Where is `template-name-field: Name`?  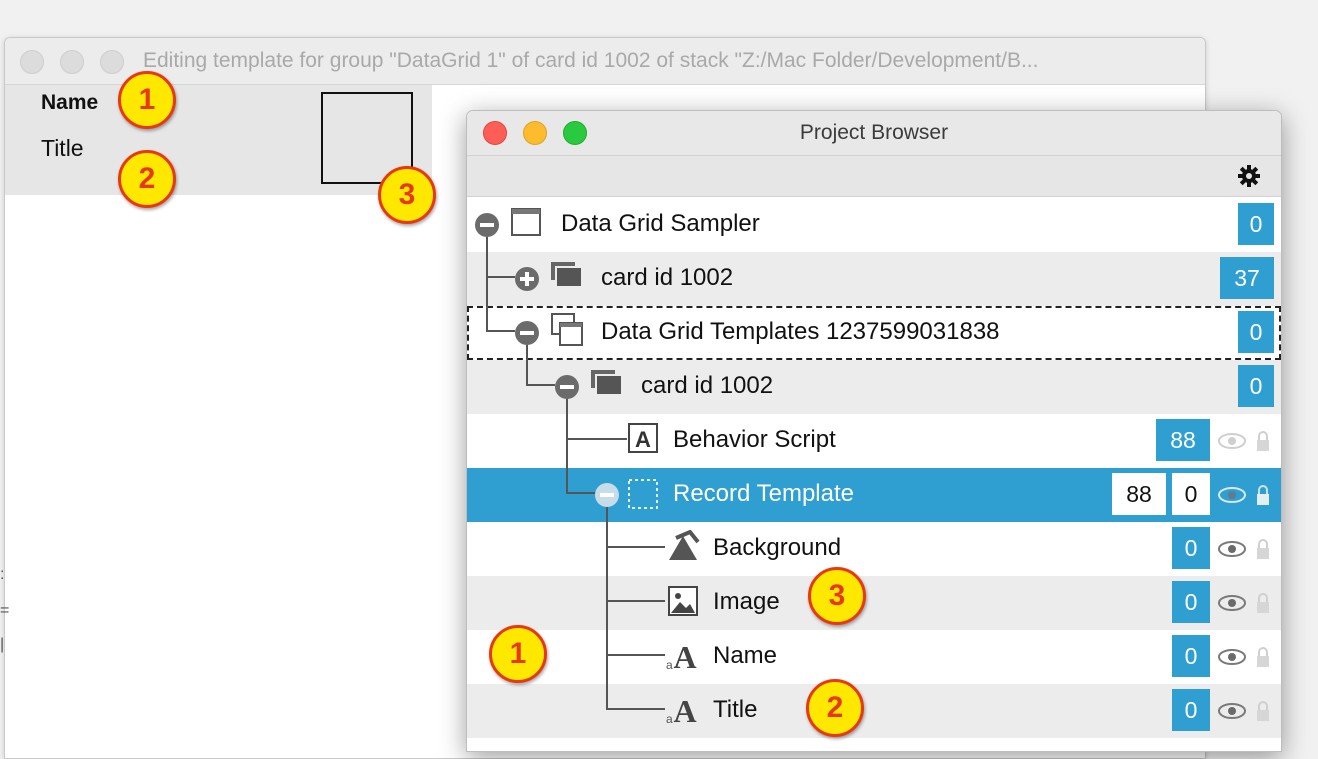 template-name-field: Name is located at coordinates (69, 103).